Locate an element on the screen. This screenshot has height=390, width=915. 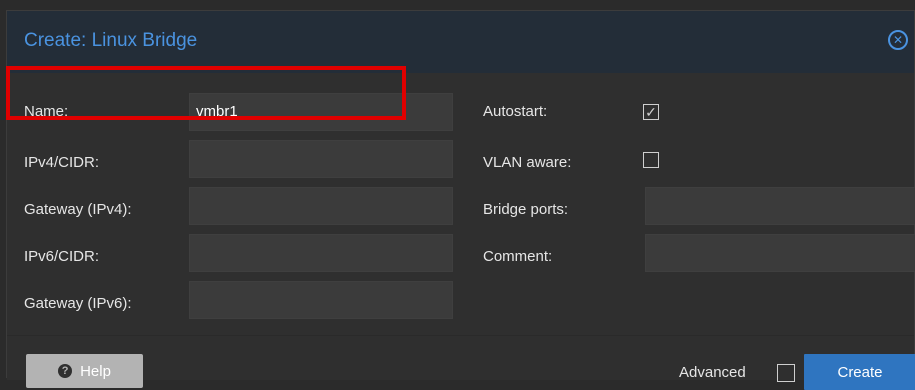
dialog-title: Create: Linux Bridge is located at coordinates (111, 40).